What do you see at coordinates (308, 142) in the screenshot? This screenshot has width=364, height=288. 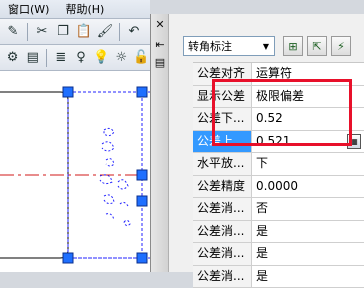 I see `property-value-input: 0.521 ▦` at bounding box center [308, 142].